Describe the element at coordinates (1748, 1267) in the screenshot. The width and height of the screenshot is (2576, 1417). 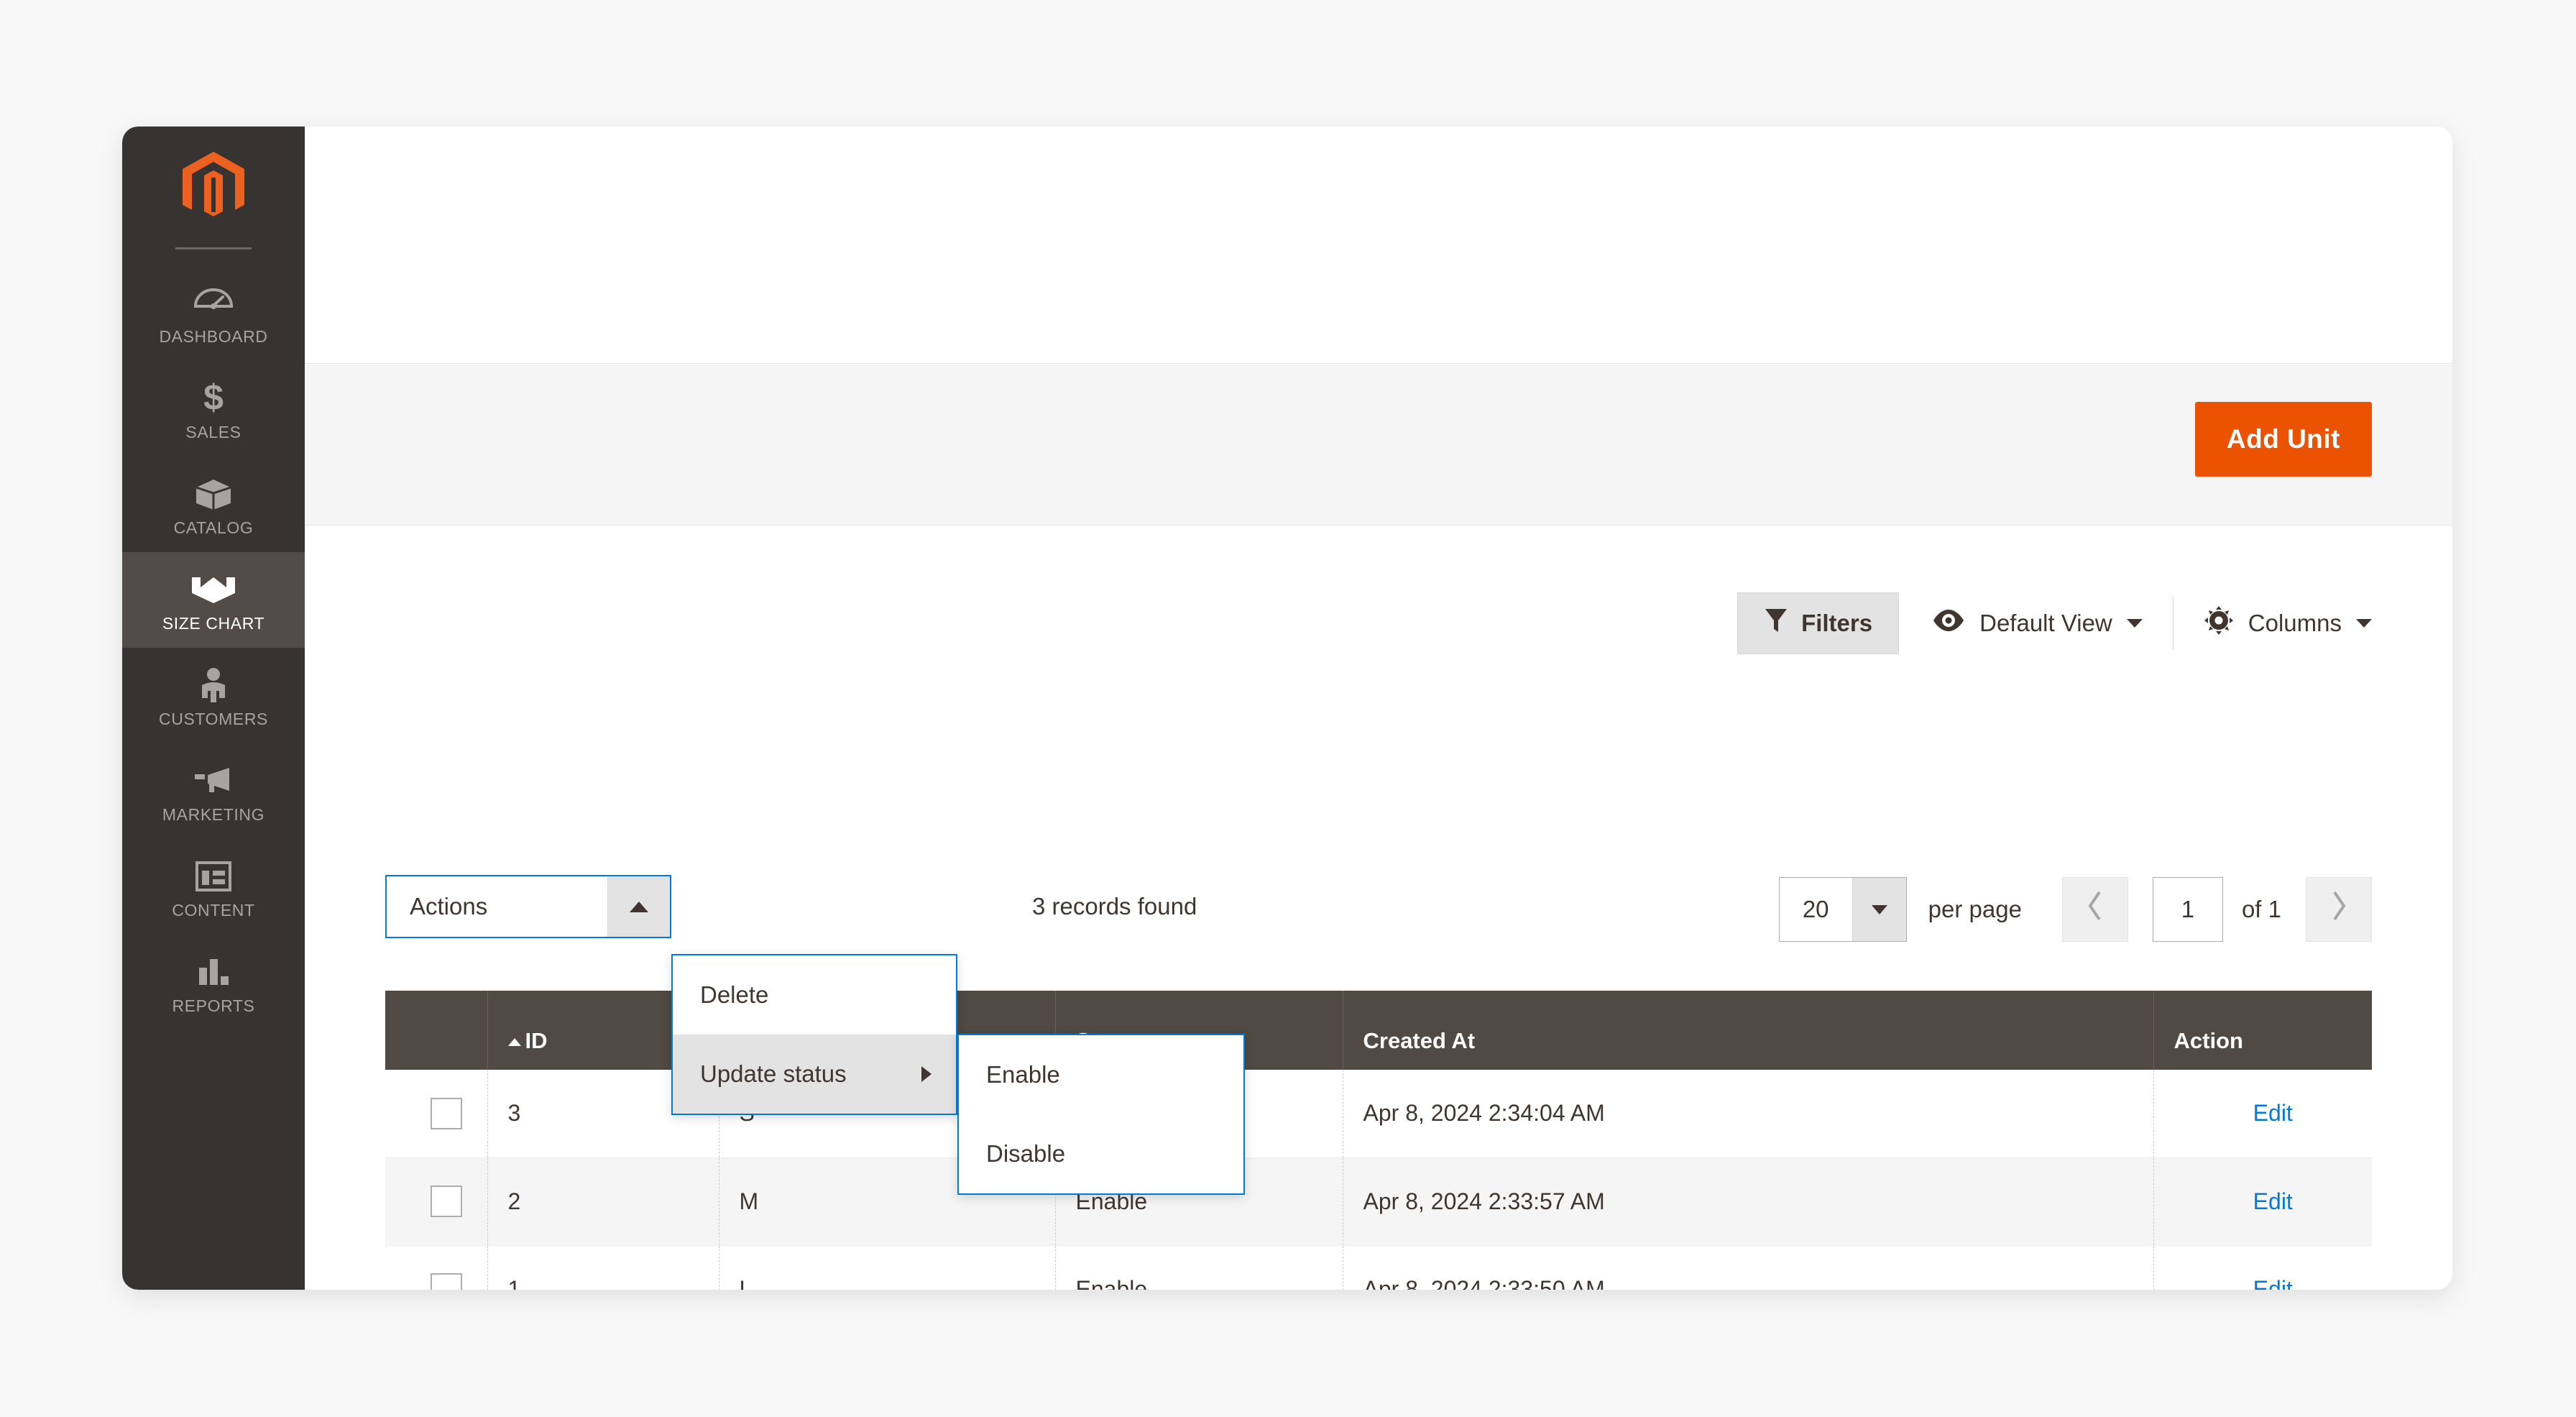
I see `cell-created-at: Apr 8, 2024 2:33:50 AM` at that location.